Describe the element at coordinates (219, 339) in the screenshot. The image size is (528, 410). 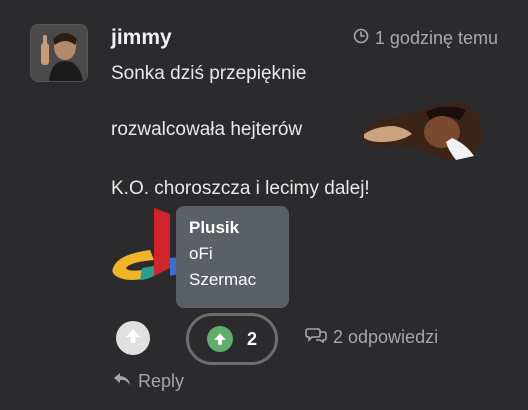
I see `upvote-active-icon` at that location.